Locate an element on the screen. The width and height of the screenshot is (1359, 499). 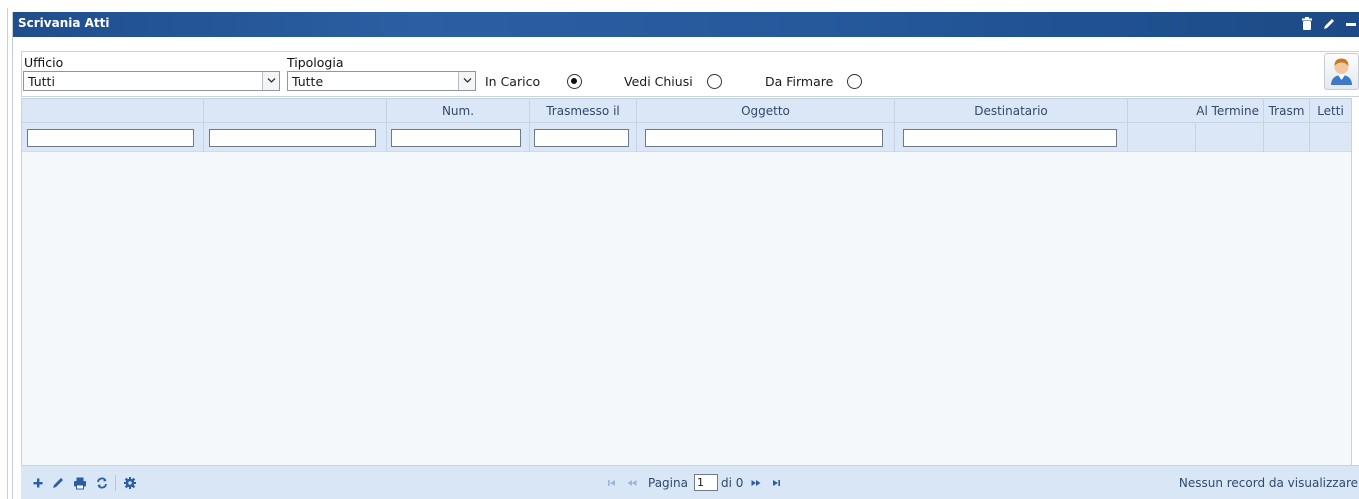
filter-input-col2 is located at coordinates (292, 138).